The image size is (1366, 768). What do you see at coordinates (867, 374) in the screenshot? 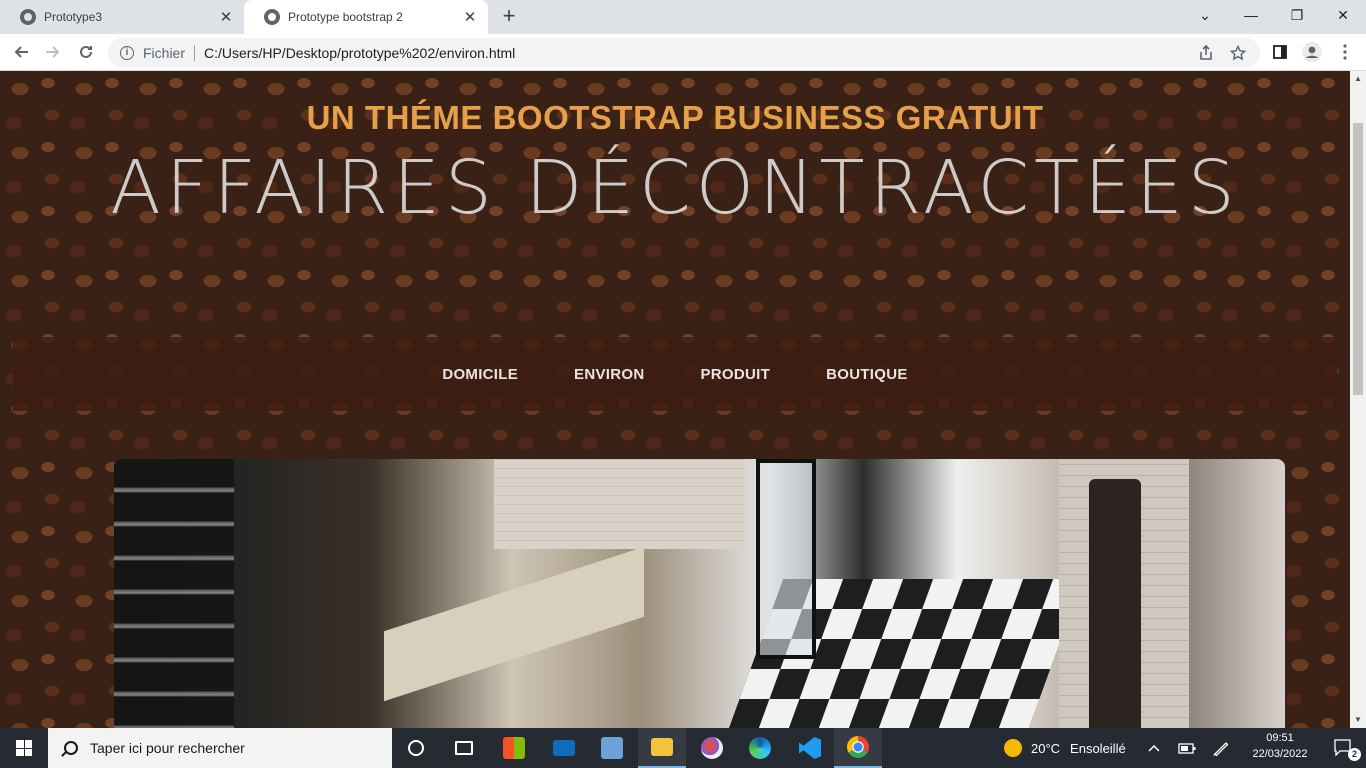
I see `nav-link-boutique: BOUTIQUE` at bounding box center [867, 374].